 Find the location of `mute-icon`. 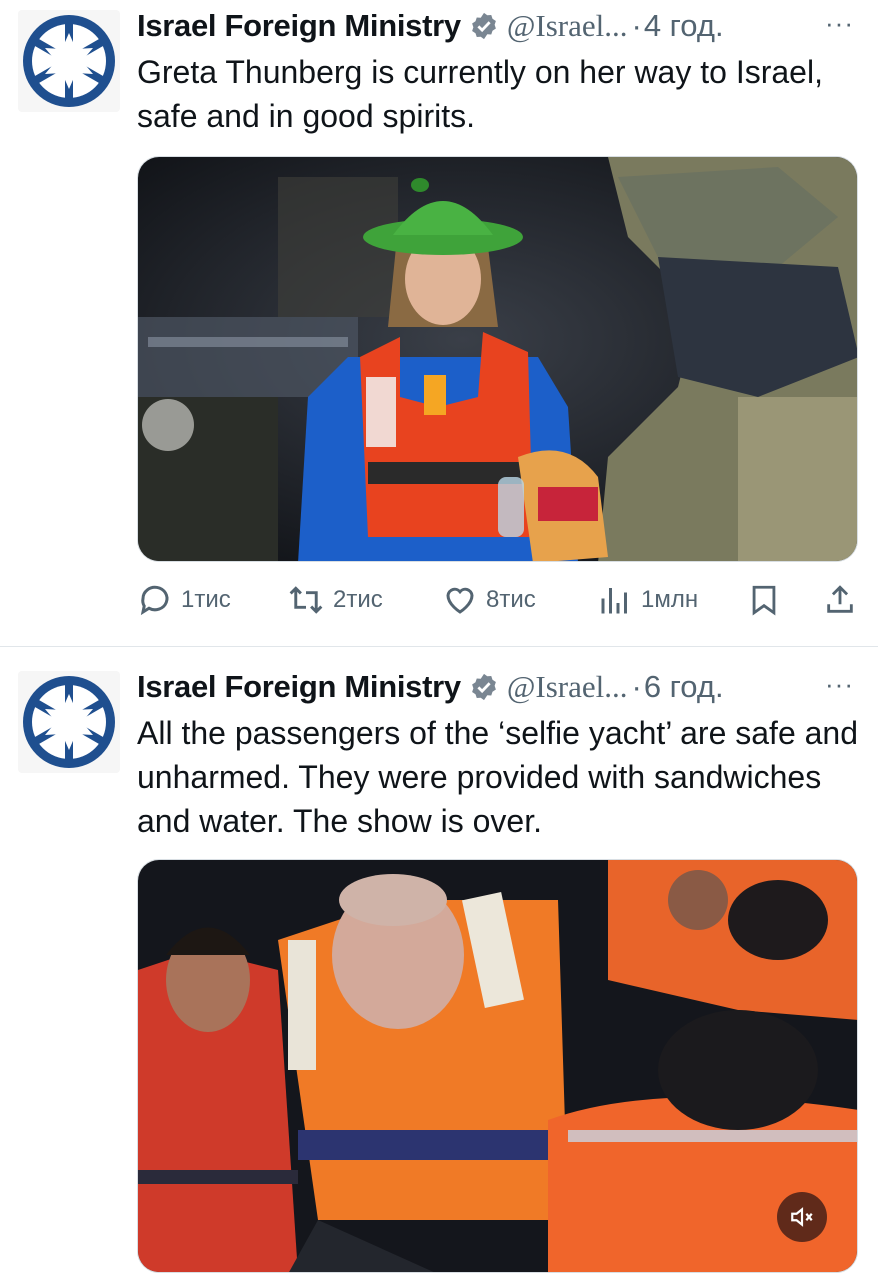

mute-icon is located at coordinates (802, 1217).